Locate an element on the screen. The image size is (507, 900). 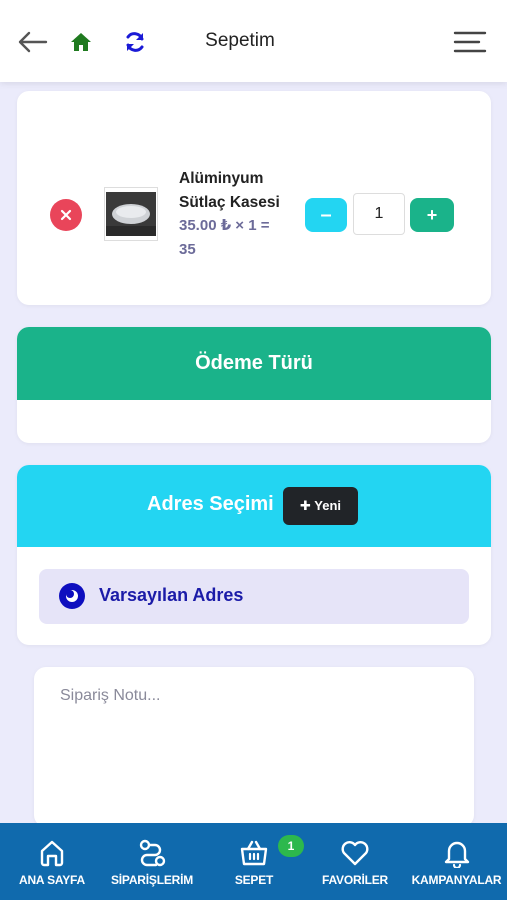
arrow-left-icon is located at coordinates (33, 42).